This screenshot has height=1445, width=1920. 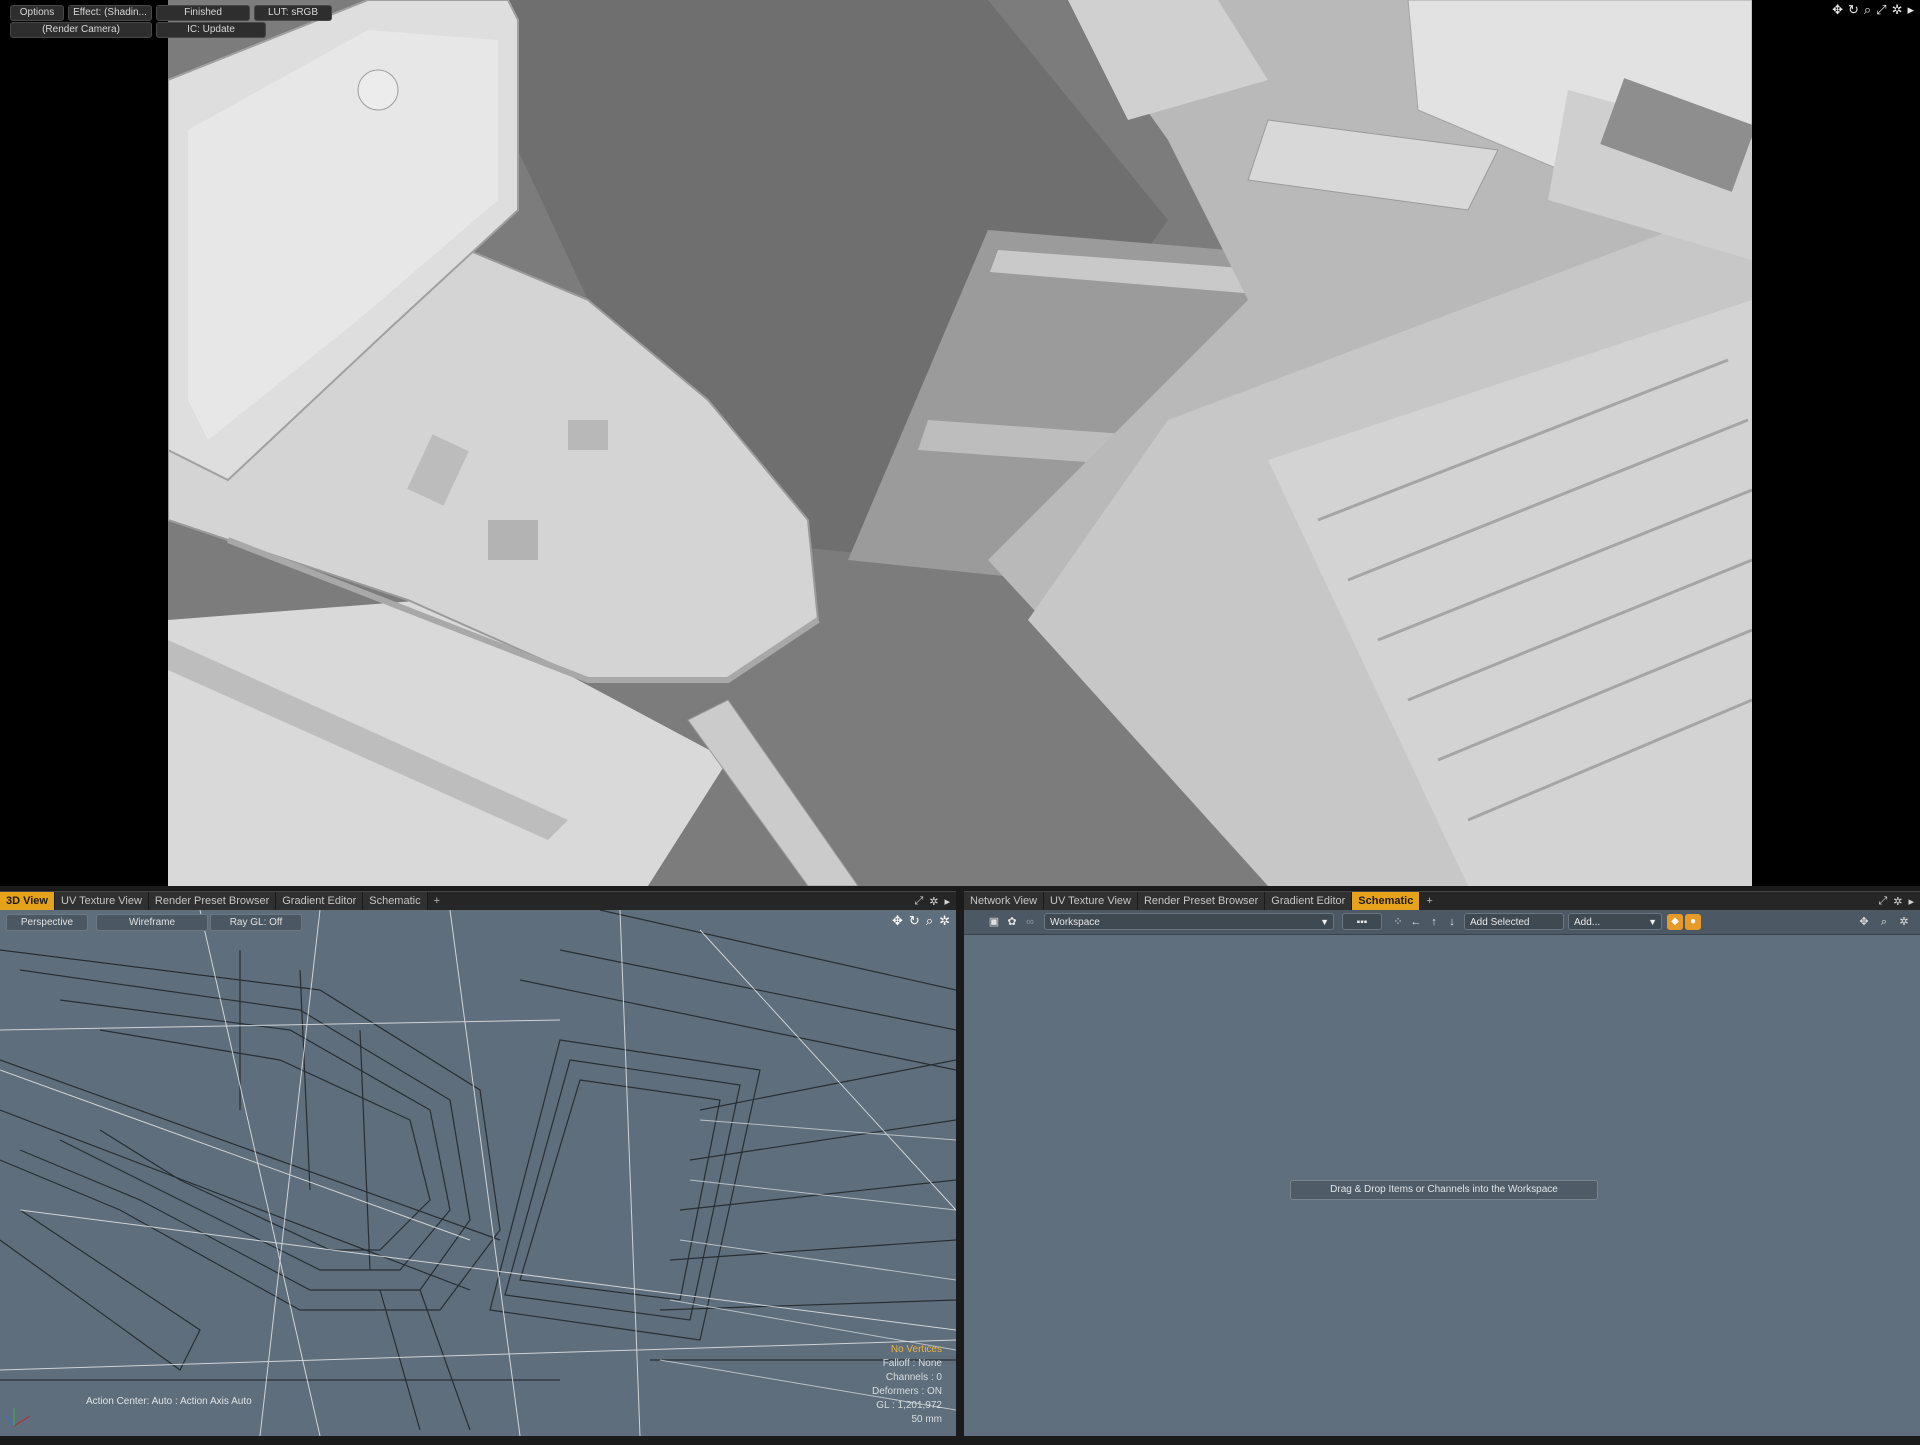 I want to click on raygl-dropdown: Ray GL: Off, so click(x=256, y=922).